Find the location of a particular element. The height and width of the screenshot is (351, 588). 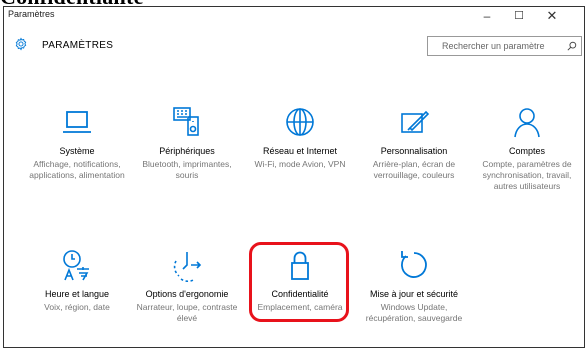

search-input is located at coordinates (502, 46).